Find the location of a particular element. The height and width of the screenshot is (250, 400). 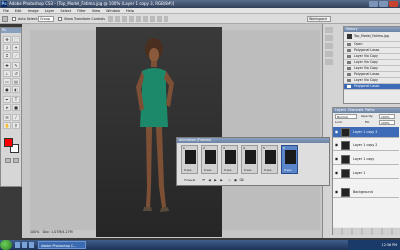

magic-wand-tool-icon: ✦ is located at coordinates (16, 47).